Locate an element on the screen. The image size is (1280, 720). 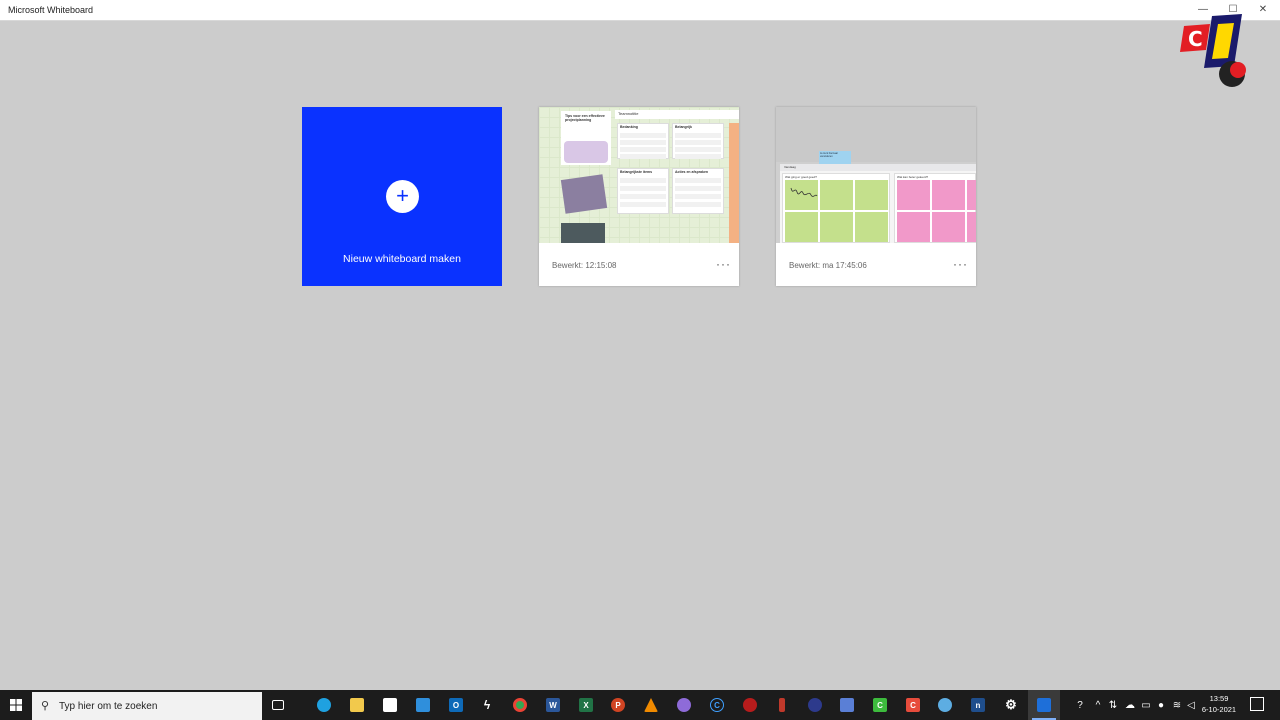
network-icon: ⇅ is located at coordinates (1113, 705).